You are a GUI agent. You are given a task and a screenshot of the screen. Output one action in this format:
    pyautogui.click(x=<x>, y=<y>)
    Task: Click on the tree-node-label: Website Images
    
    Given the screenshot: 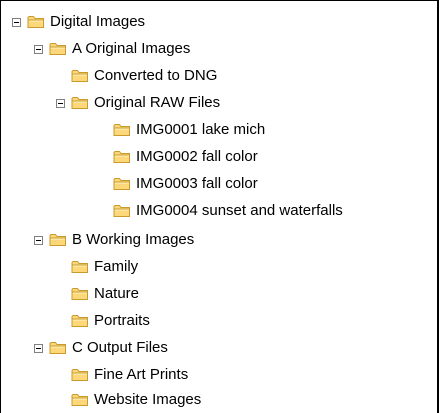 What is the action you would take?
    pyautogui.click(x=148, y=399)
    